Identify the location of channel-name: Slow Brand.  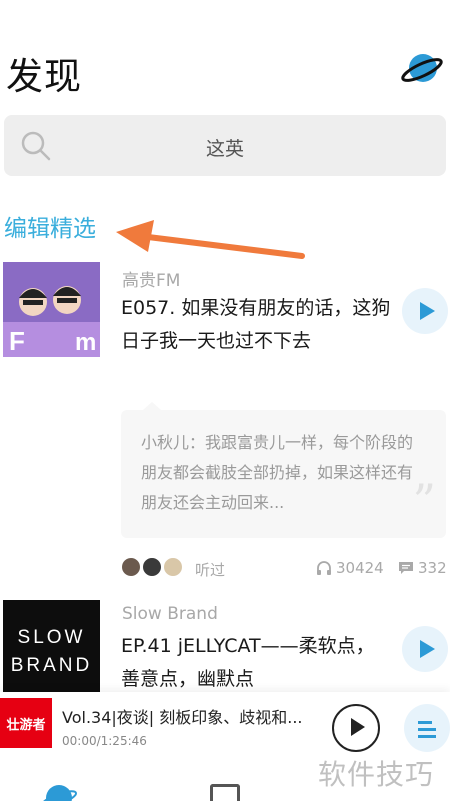
(170, 614).